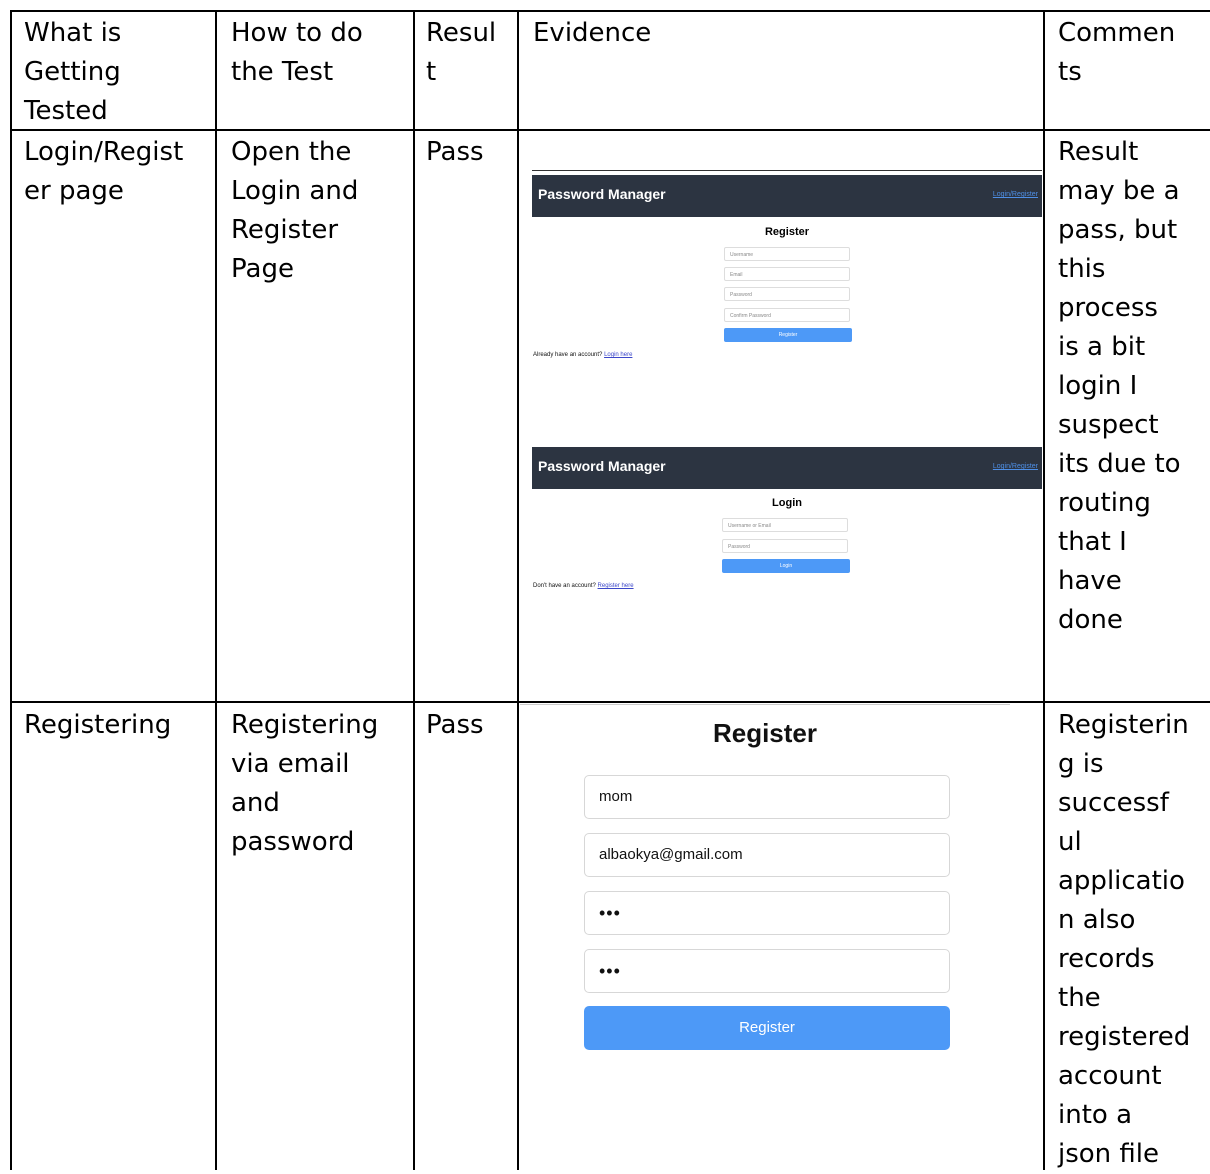  Describe the element at coordinates (610, 702) in the screenshot. I see `table-border-row2` at that location.